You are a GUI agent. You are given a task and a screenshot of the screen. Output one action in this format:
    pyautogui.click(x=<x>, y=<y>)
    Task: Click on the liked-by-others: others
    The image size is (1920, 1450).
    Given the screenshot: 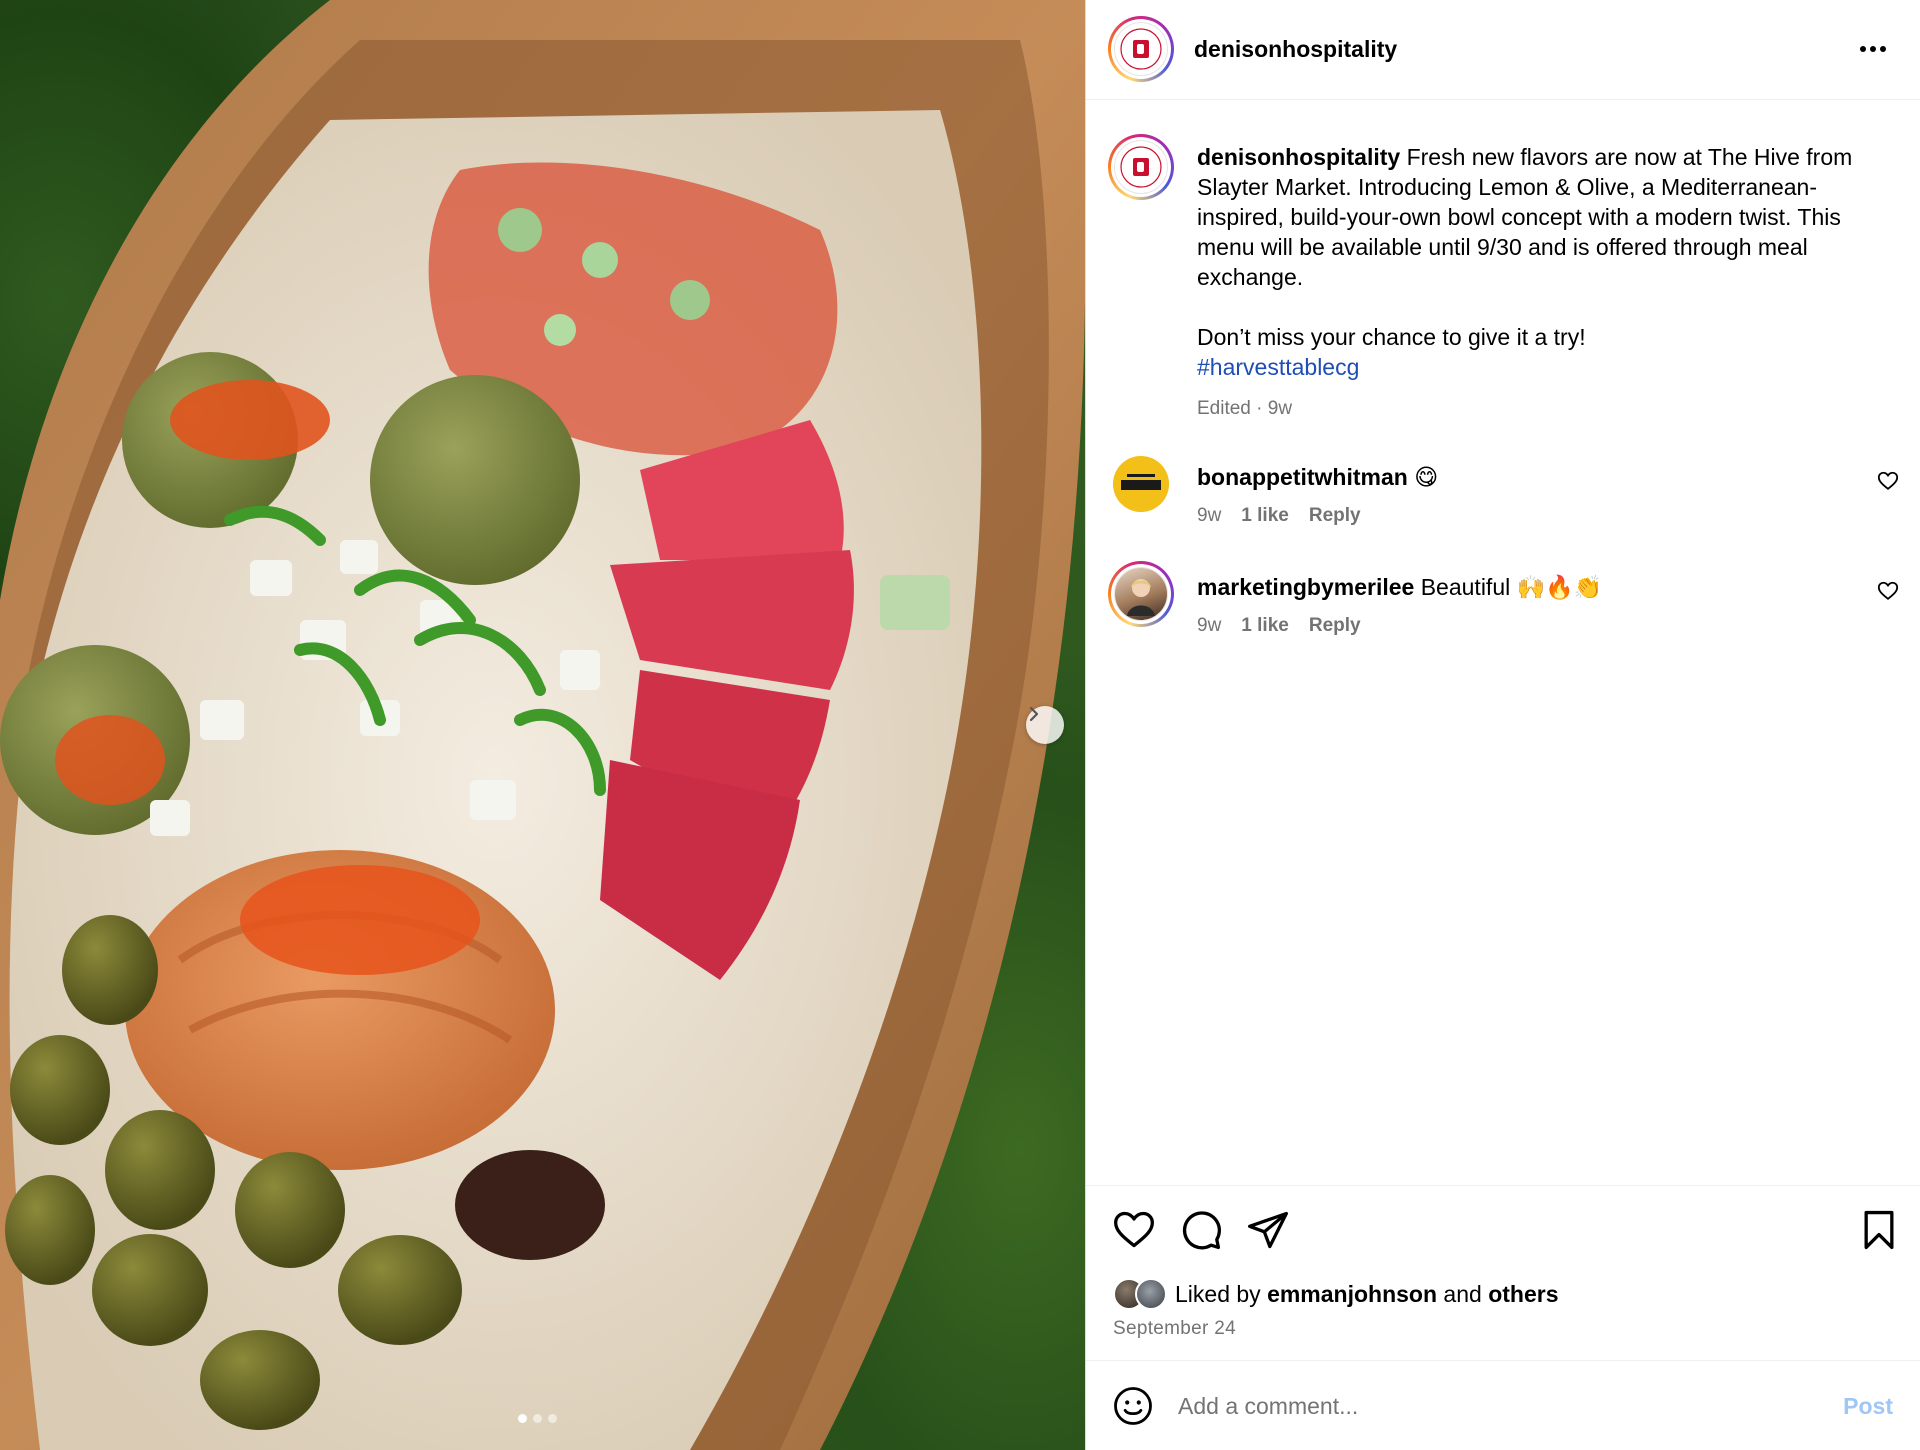 What is the action you would take?
    pyautogui.click(x=1523, y=1294)
    